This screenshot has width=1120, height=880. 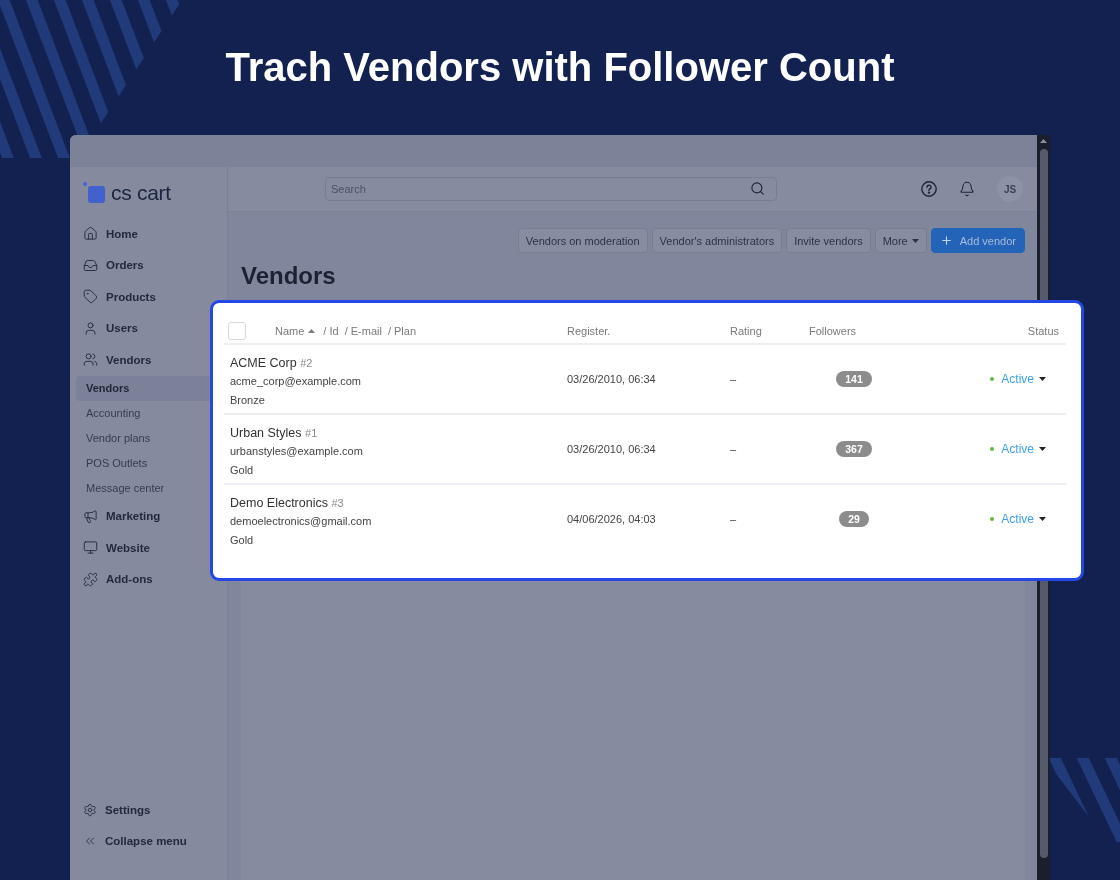 I want to click on logo-text: cs cart, so click(x=141, y=192).